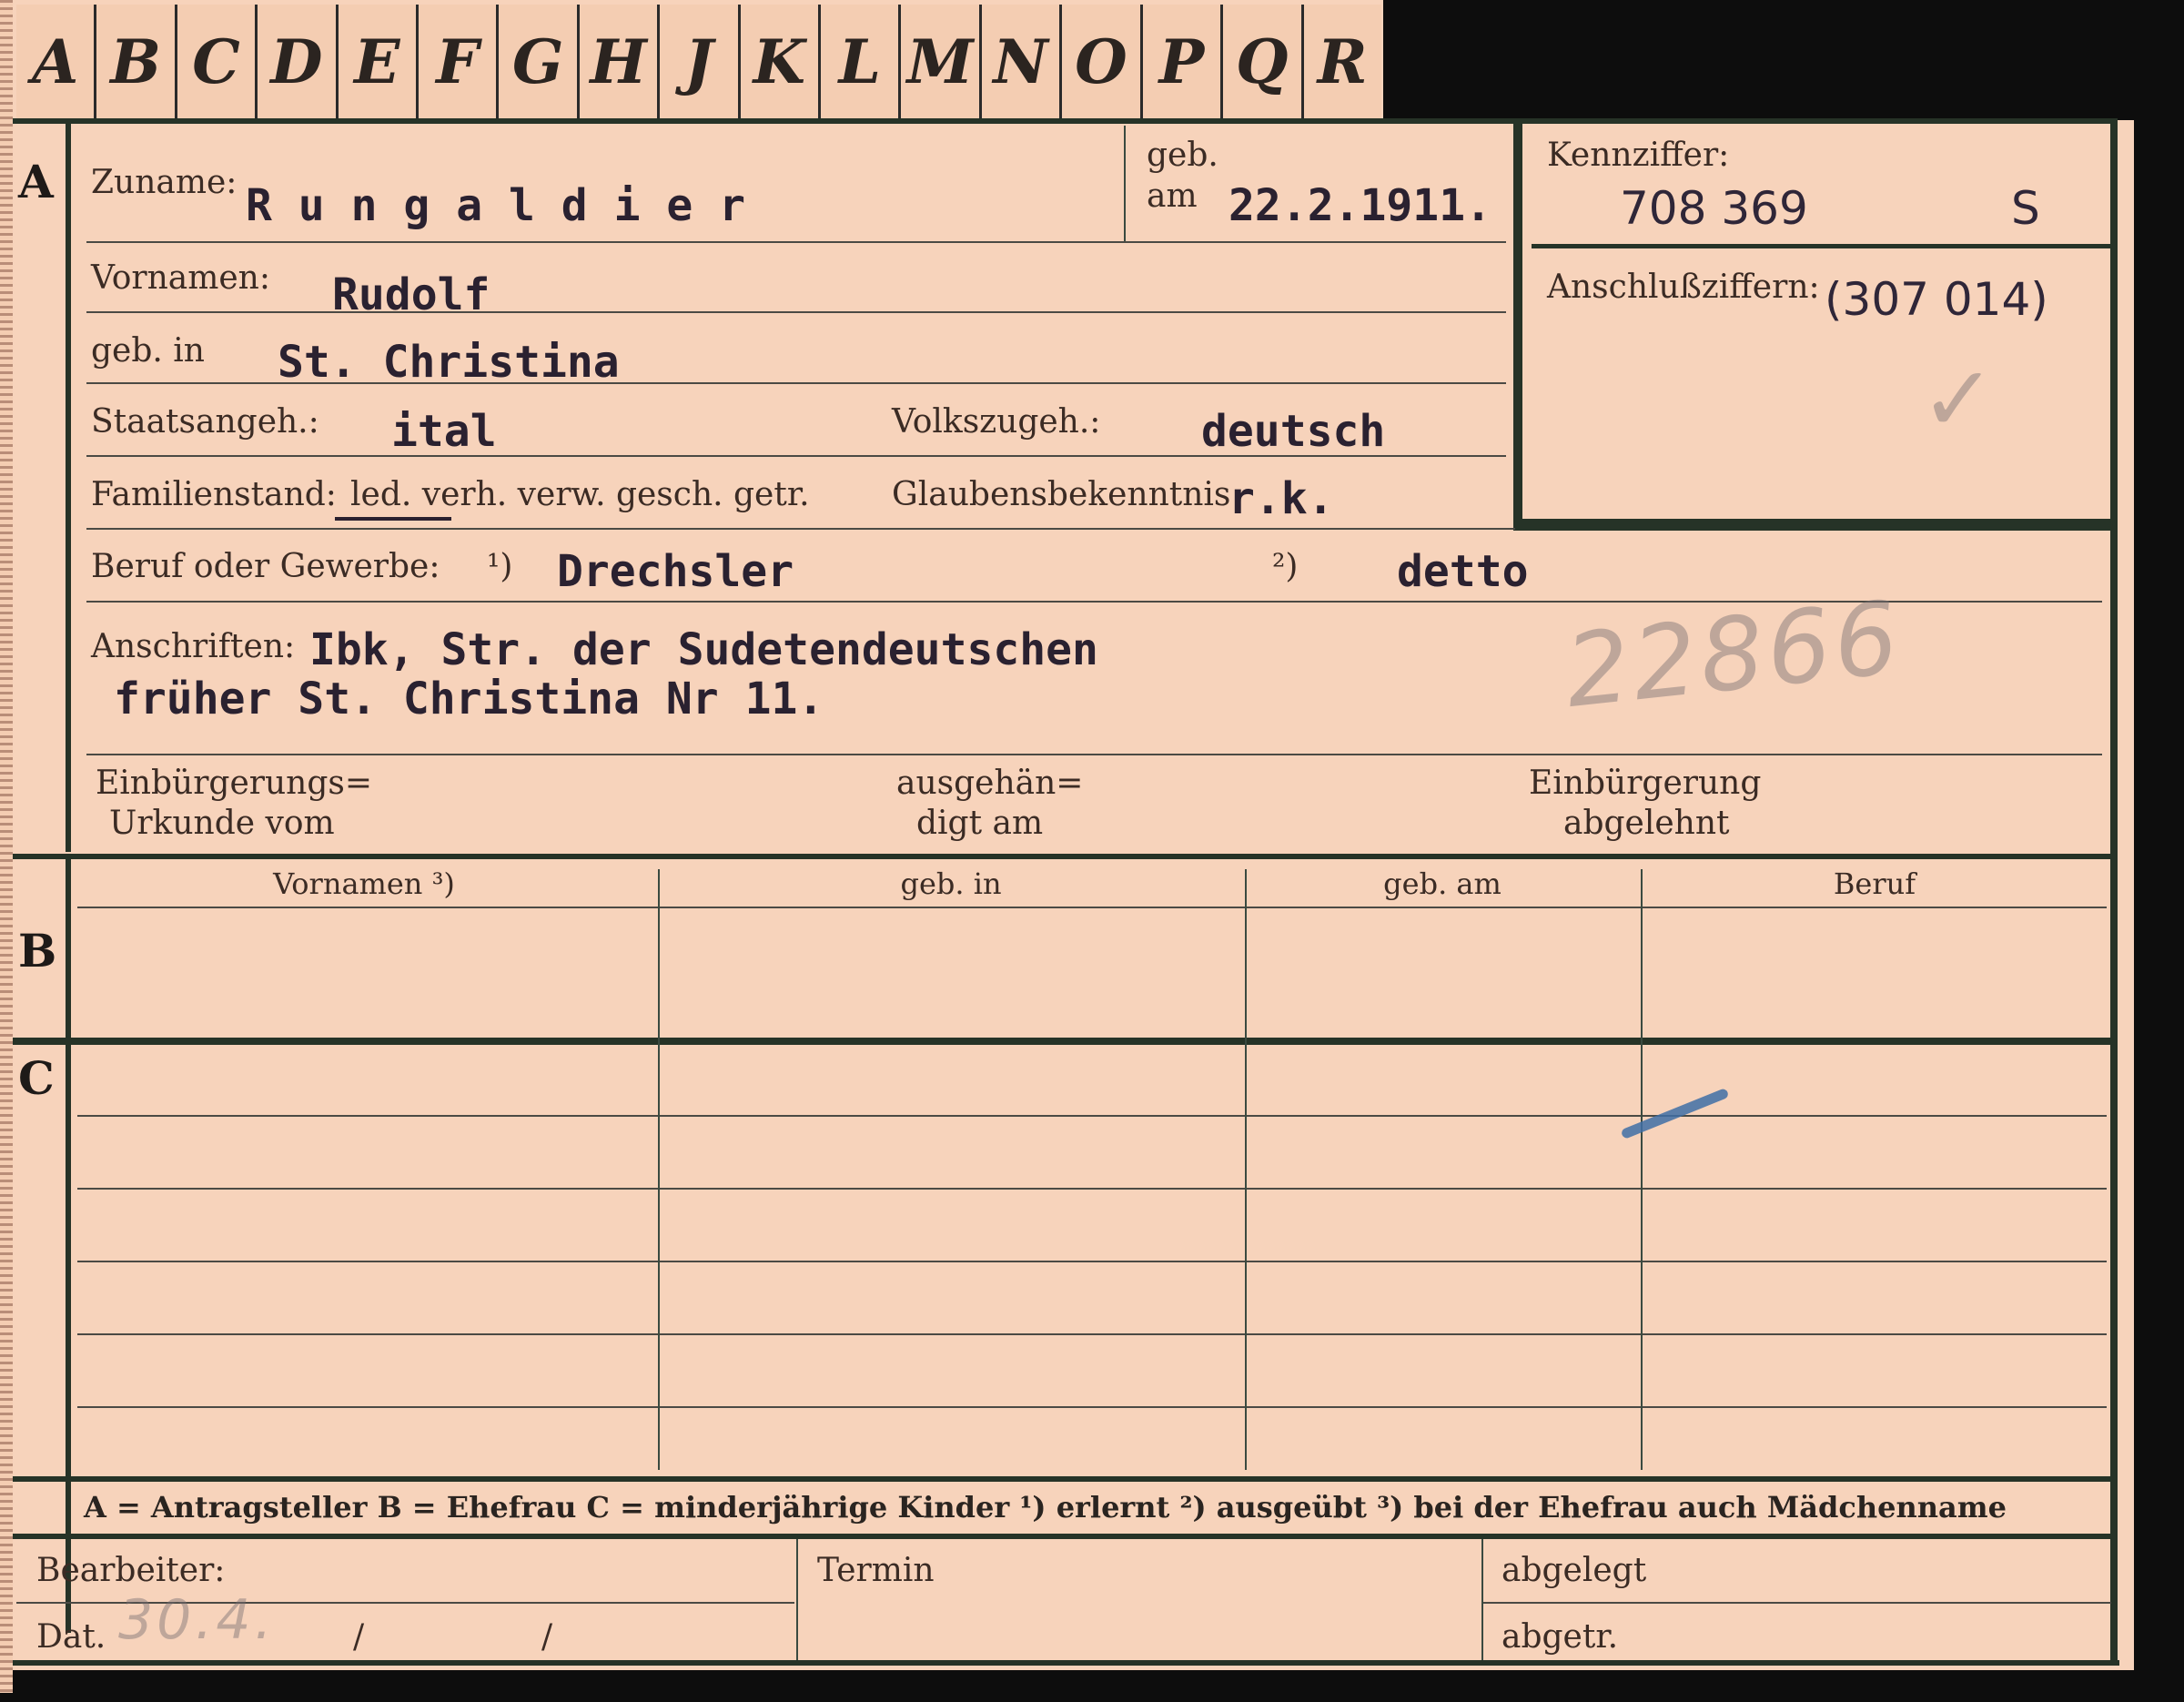 The height and width of the screenshot is (1702, 2184). Describe the element at coordinates (411, 294) in the screenshot. I see `given-name-value: Rudolf` at that location.